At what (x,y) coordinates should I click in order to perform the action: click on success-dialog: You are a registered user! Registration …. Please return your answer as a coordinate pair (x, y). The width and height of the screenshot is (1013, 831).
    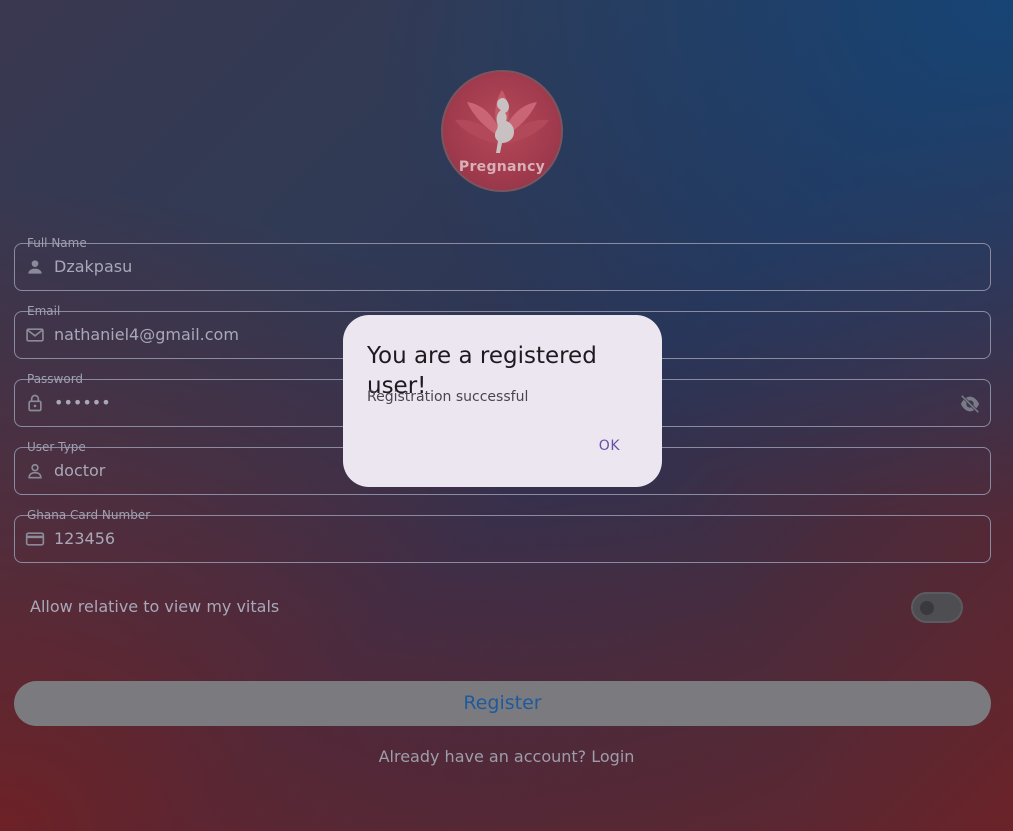
    Looking at the image, I should click on (502, 401).